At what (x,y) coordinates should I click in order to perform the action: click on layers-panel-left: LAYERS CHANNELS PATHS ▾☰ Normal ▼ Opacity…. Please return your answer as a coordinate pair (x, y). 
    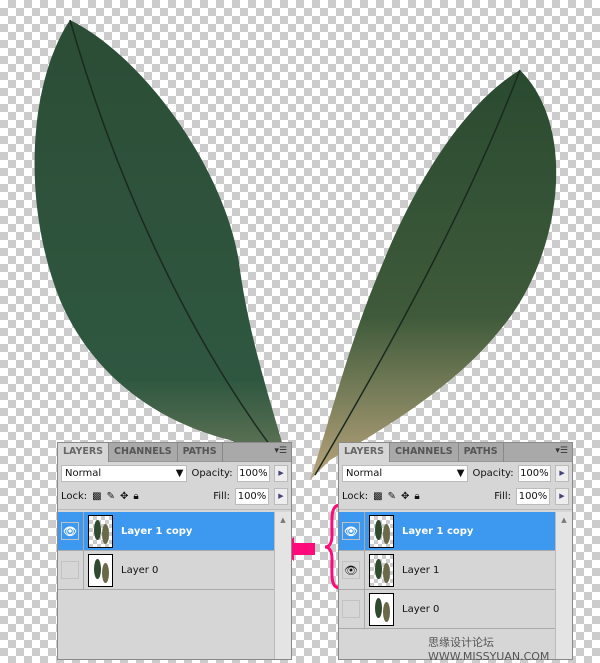
    Looking at the image, I should click on (174, 551).